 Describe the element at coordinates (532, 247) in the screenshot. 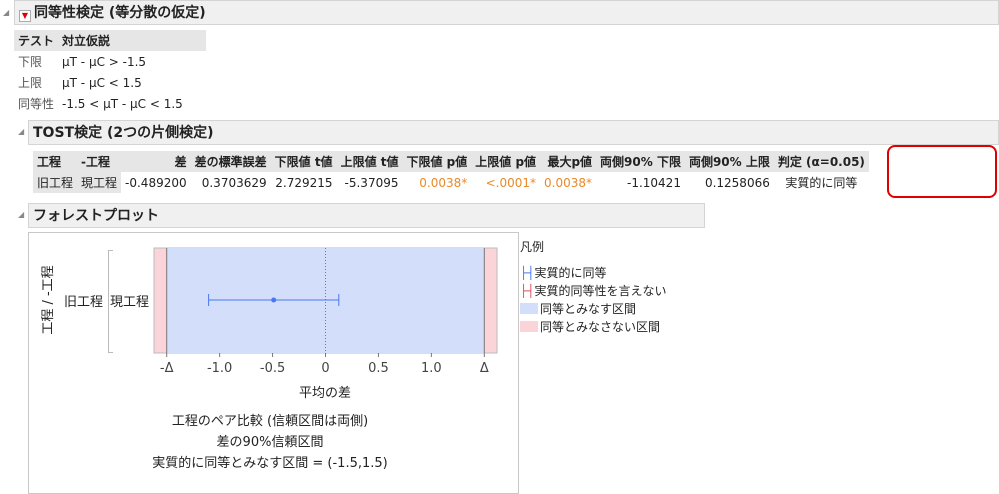

I see `legend-title: 凡例` at that location.